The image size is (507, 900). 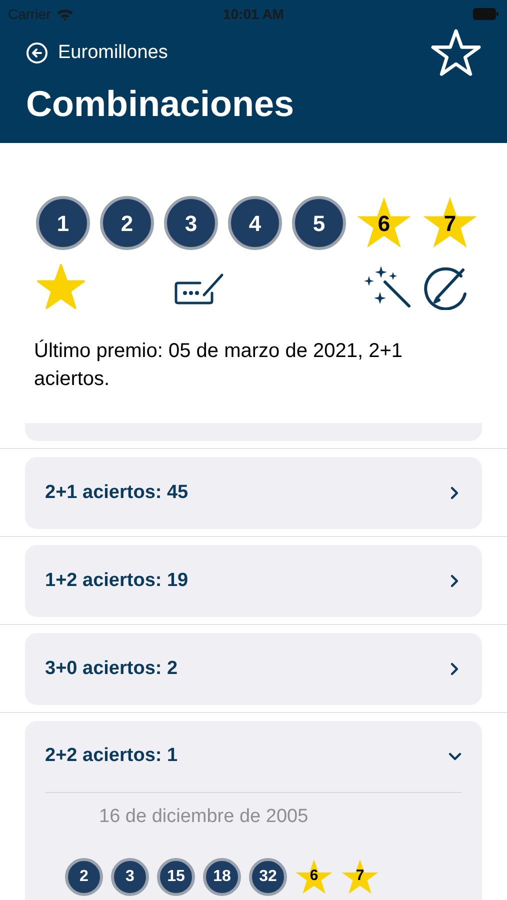 What do you see at coordinates (253, 14) in the screenshot?
I see `time-label: 10:01 AM` at bounding box center [253, 14].